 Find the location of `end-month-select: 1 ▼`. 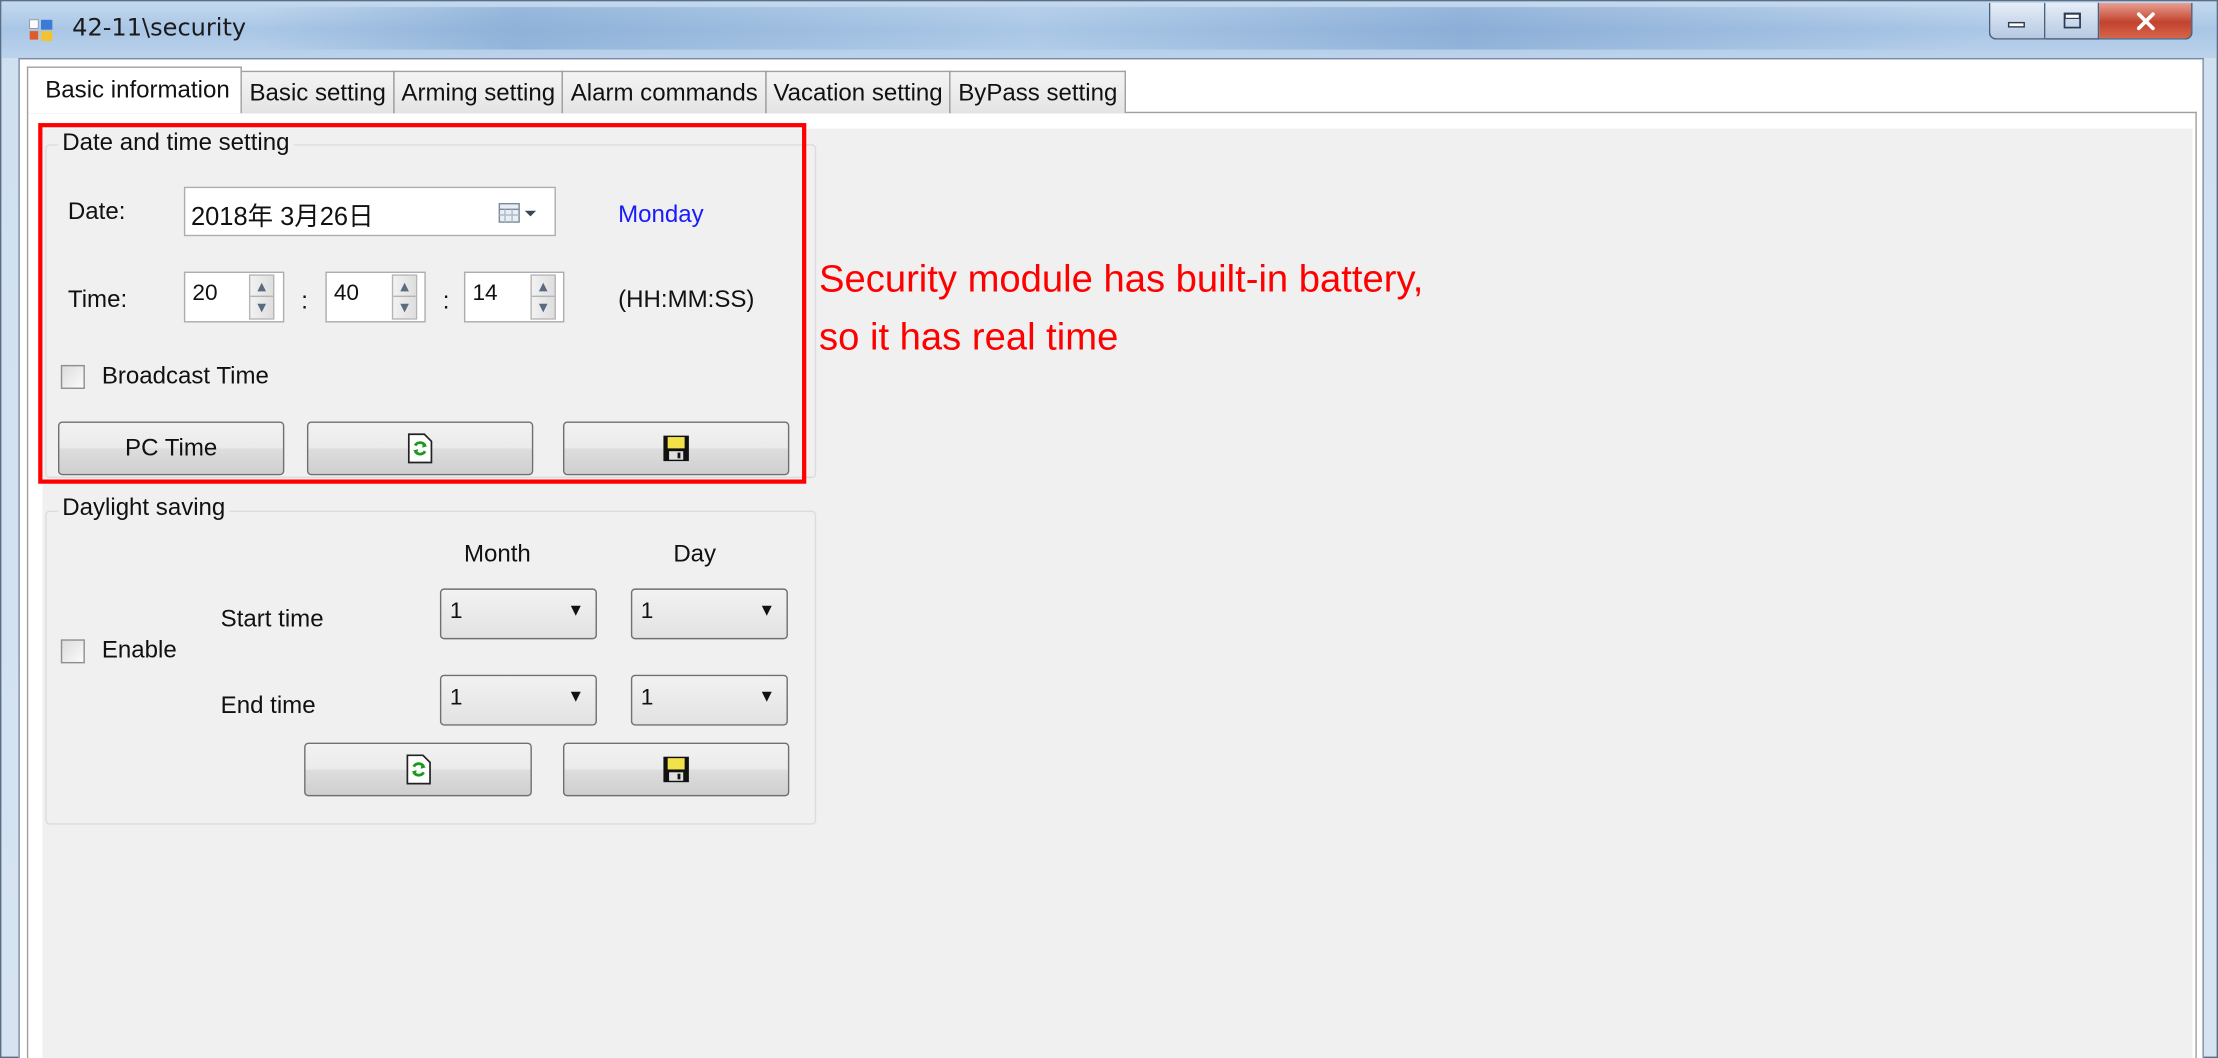

end-month-select: 1 ▼ is located at coordinates (518, 700).